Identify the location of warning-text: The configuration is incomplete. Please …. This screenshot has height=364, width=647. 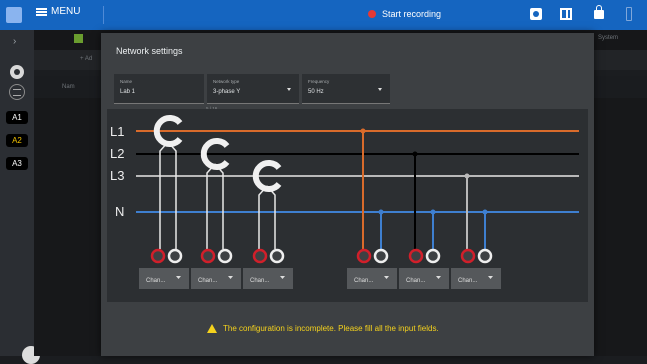
(331, 328).